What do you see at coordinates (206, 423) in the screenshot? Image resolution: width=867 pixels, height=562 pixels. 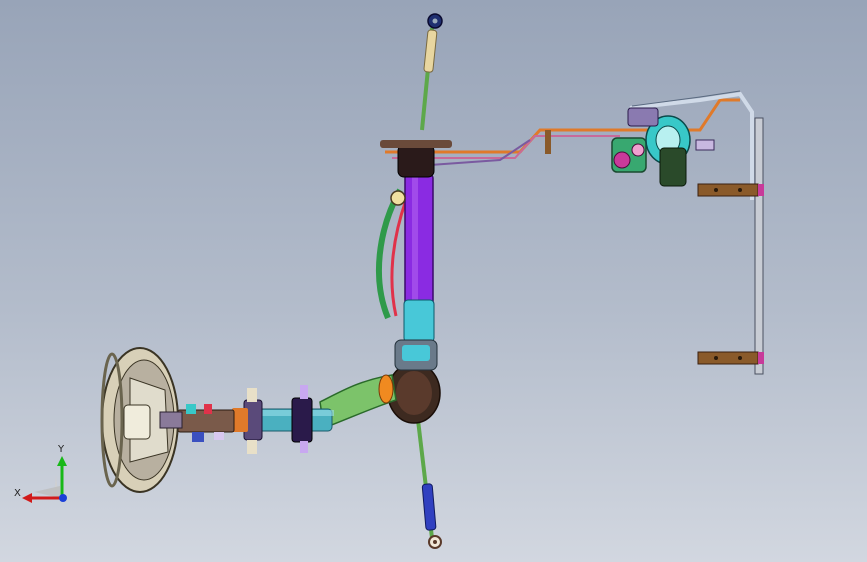 I see `column-switch-cluster` at bounding box center [206, 423].